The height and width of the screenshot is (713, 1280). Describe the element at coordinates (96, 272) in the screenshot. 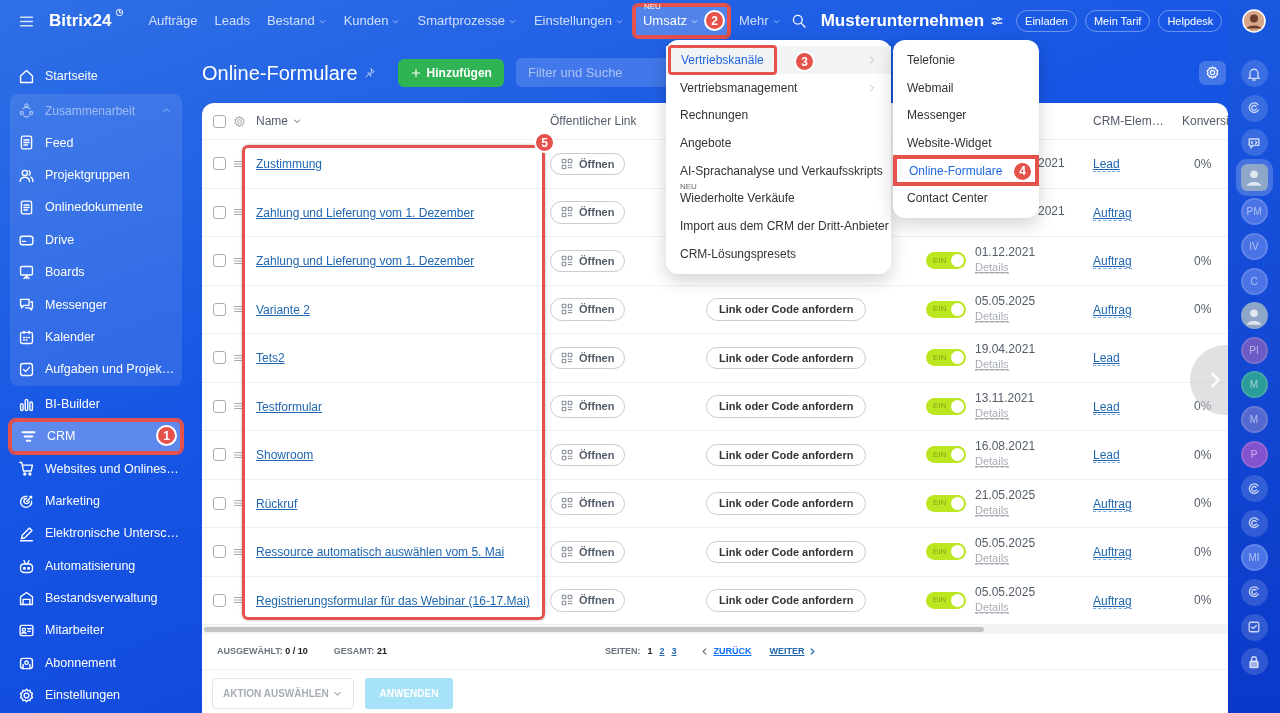

I see `sidebar-item: Boards` at that location.